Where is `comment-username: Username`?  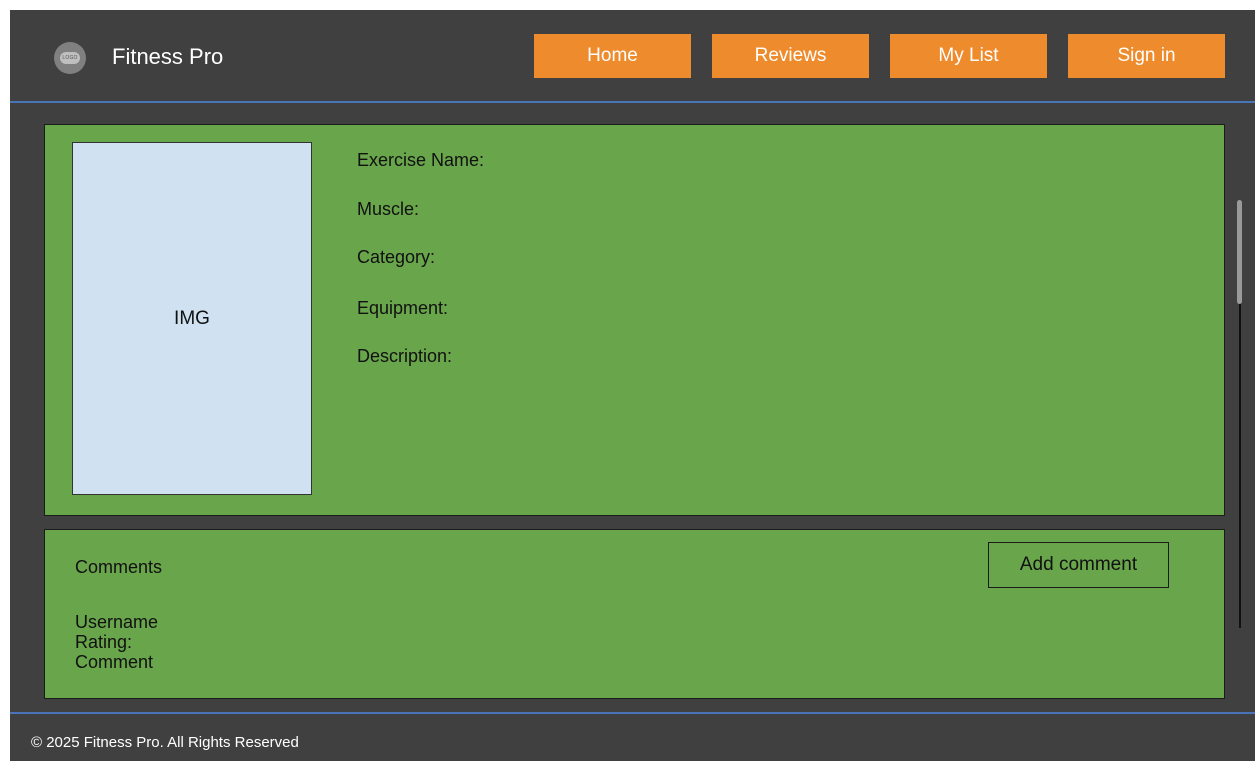 comment-username: Username is located at coordinates (117, 622).